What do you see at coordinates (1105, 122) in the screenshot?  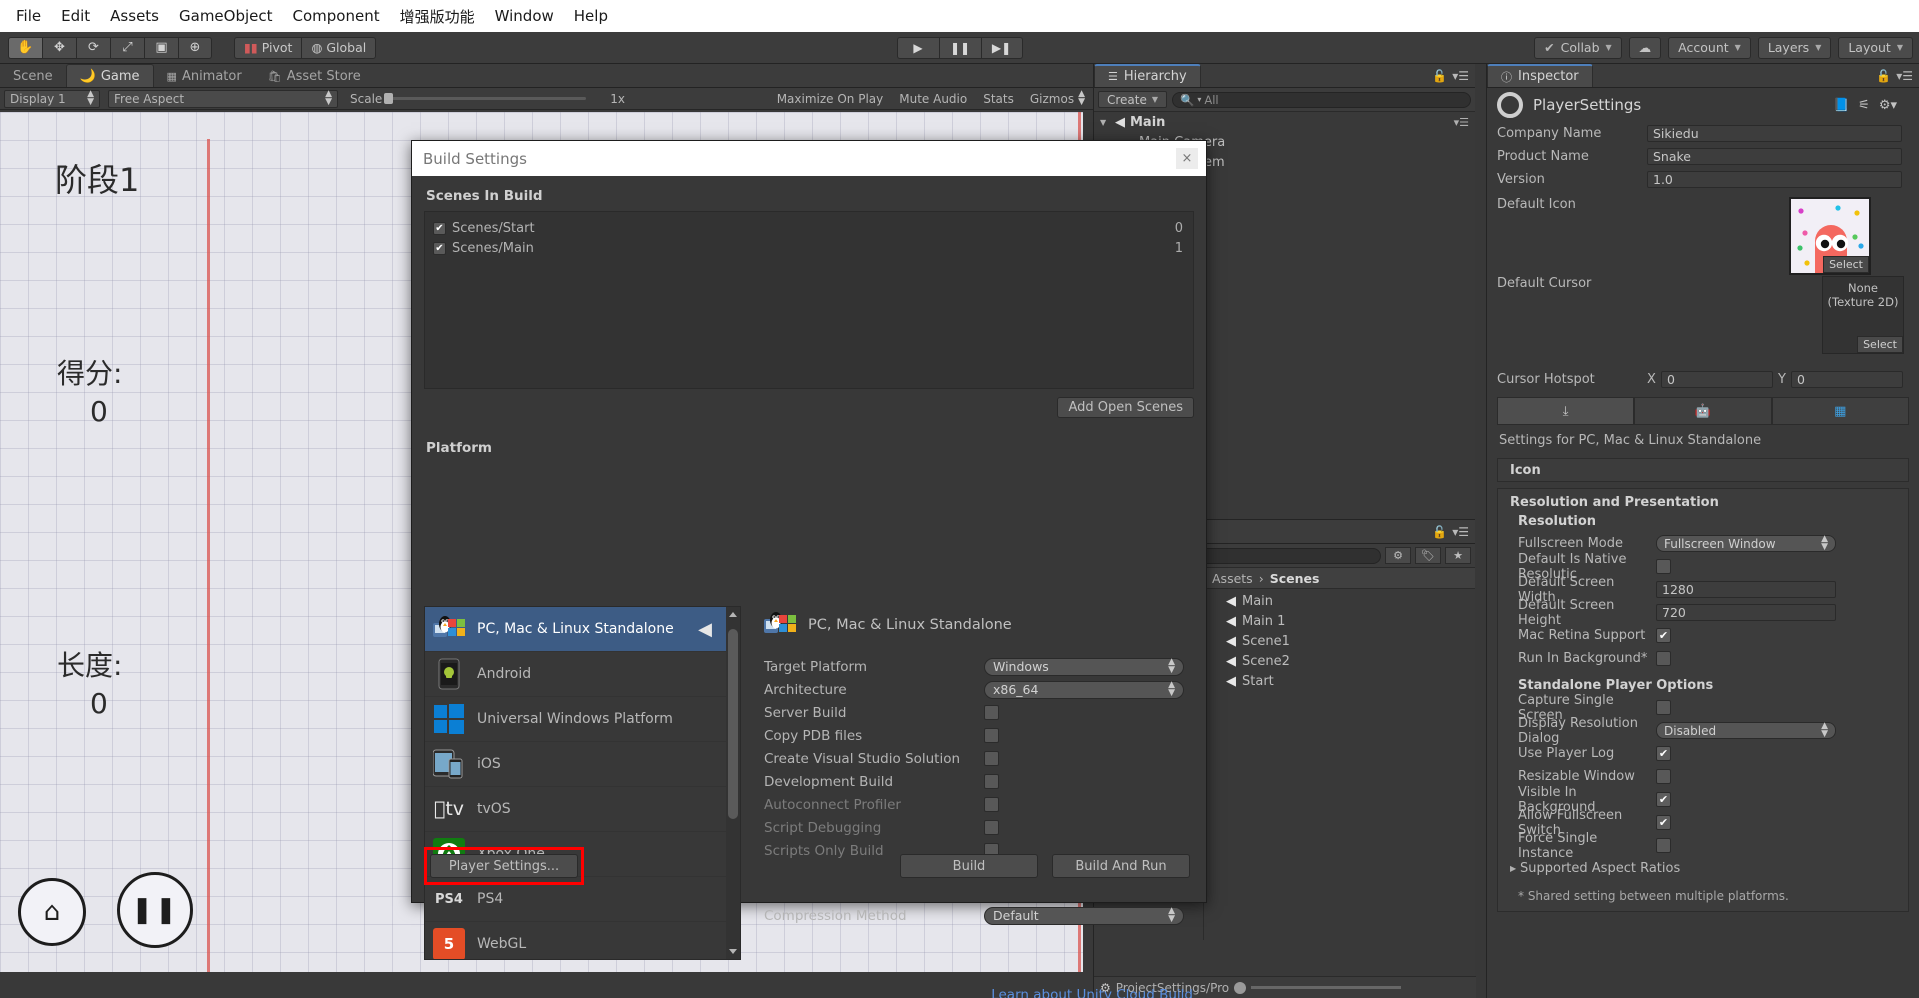 I see `chevron-down-icon: ▼` at bounding box center [1105, 122].